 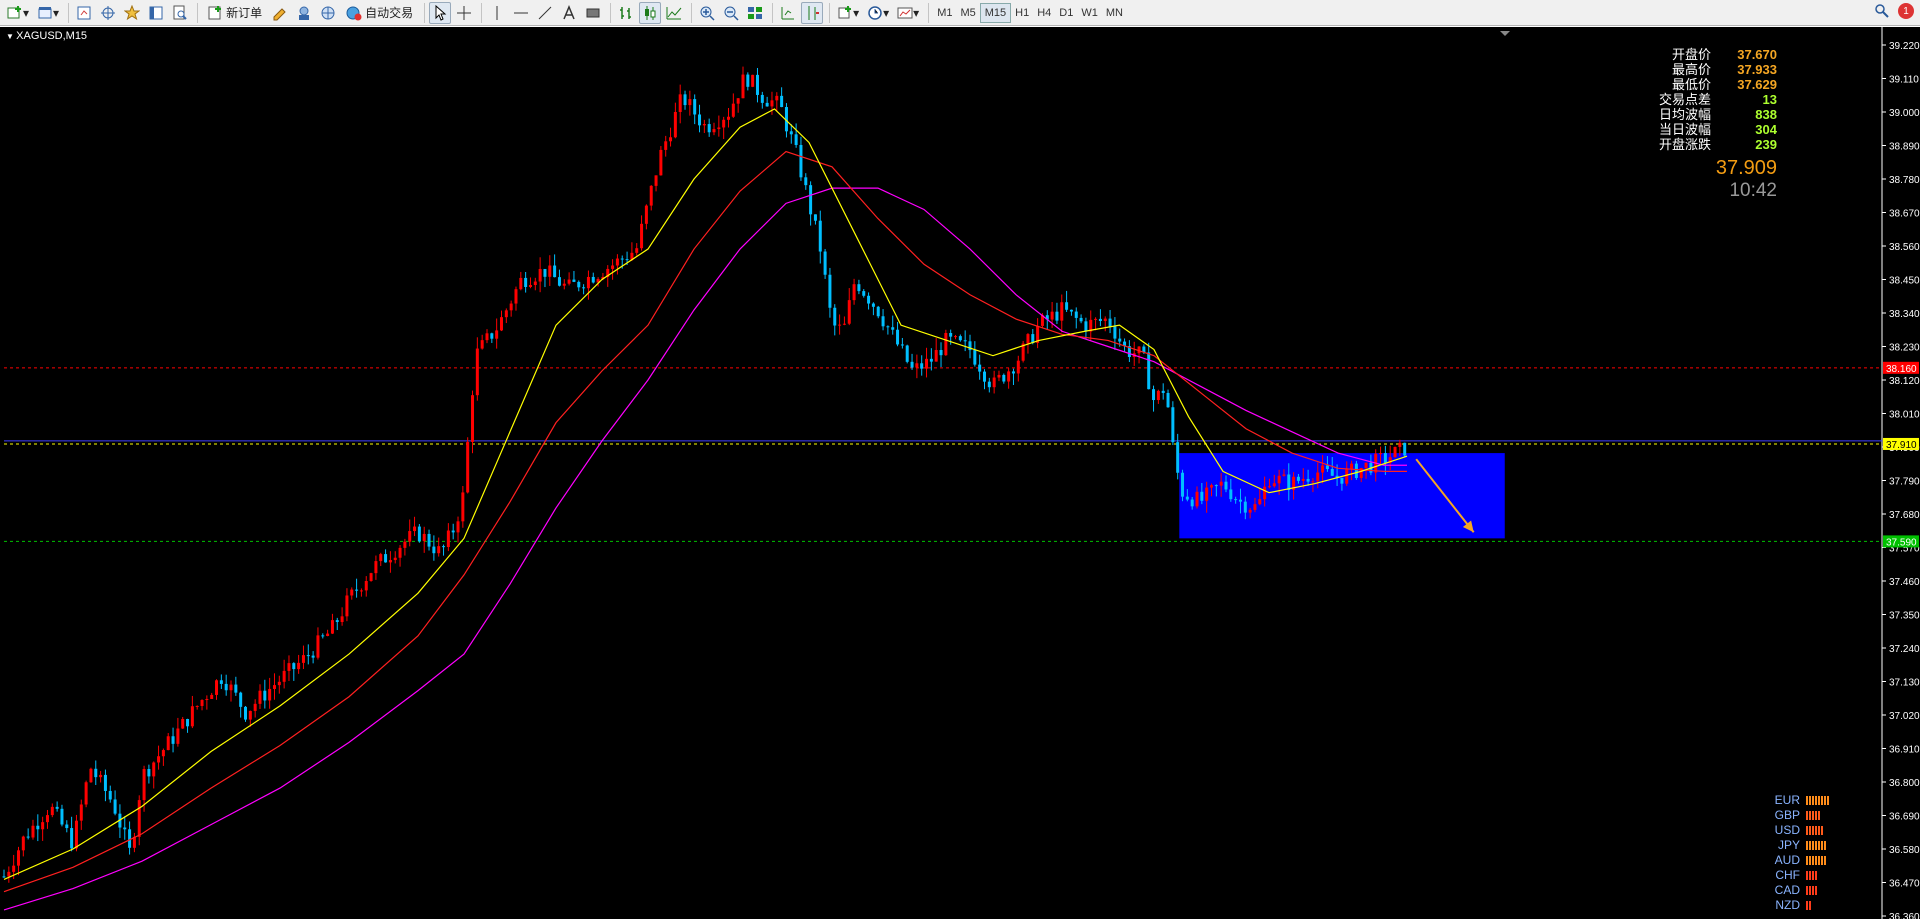 What do you see at coordinates (1794, 853) in the screenshot?
I see `currency-strength-meter: EUR GBP USD JPY AUD CHF CAD NZD` at bounding box center [1794, 853].